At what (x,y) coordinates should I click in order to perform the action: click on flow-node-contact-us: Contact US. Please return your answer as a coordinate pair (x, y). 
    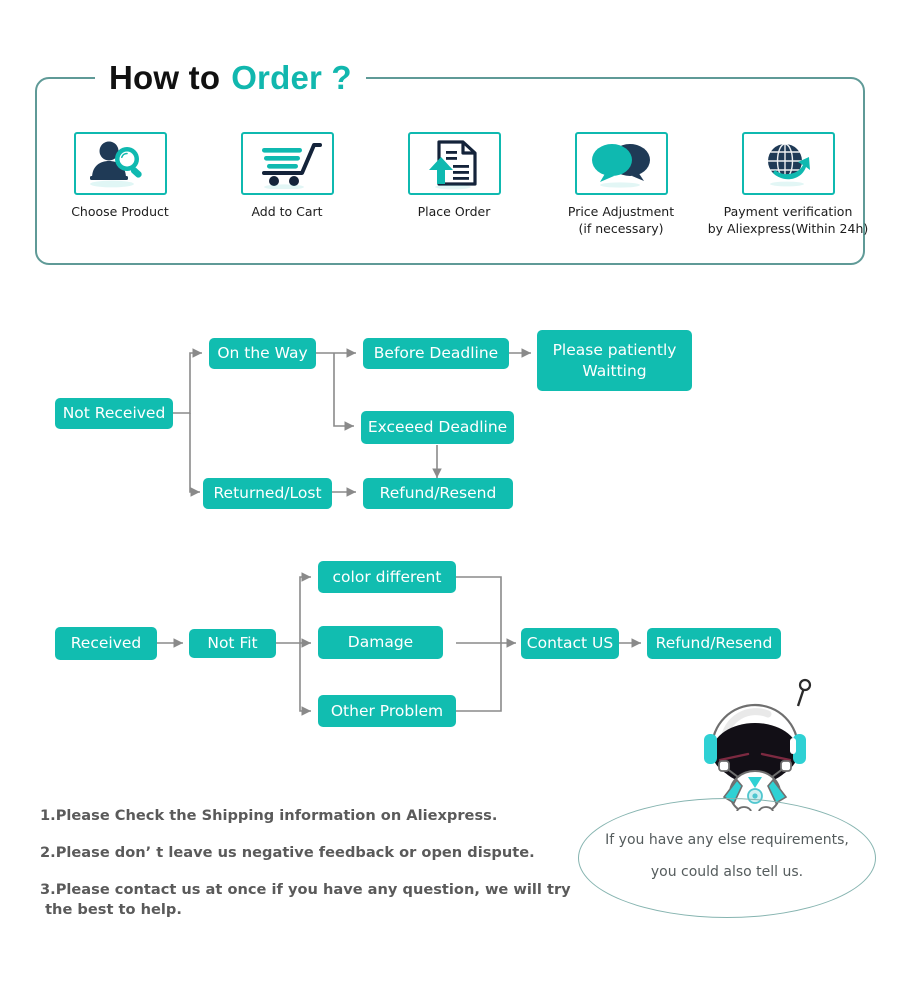
    Looking at the image, I should click on (570, 643).